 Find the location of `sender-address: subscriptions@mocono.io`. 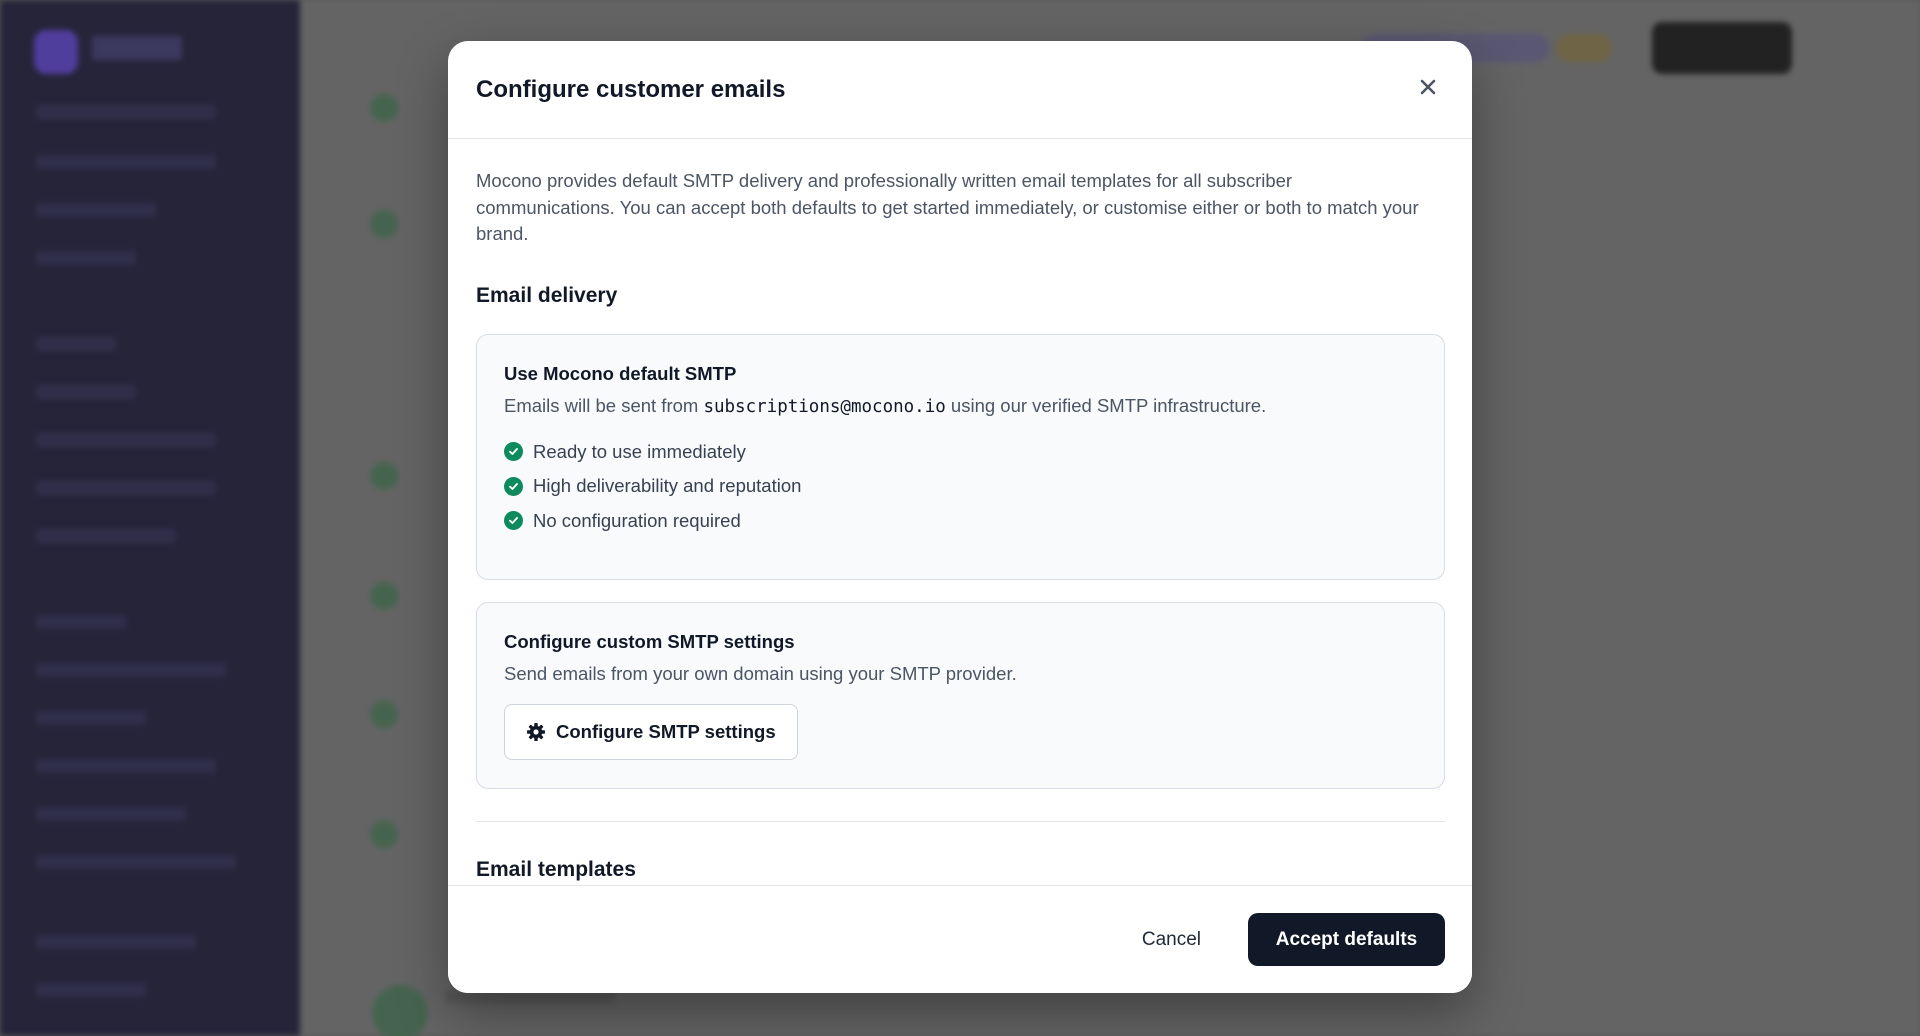

sender-address: subscriptions@mocono.io is located at coordinates (824, 406).